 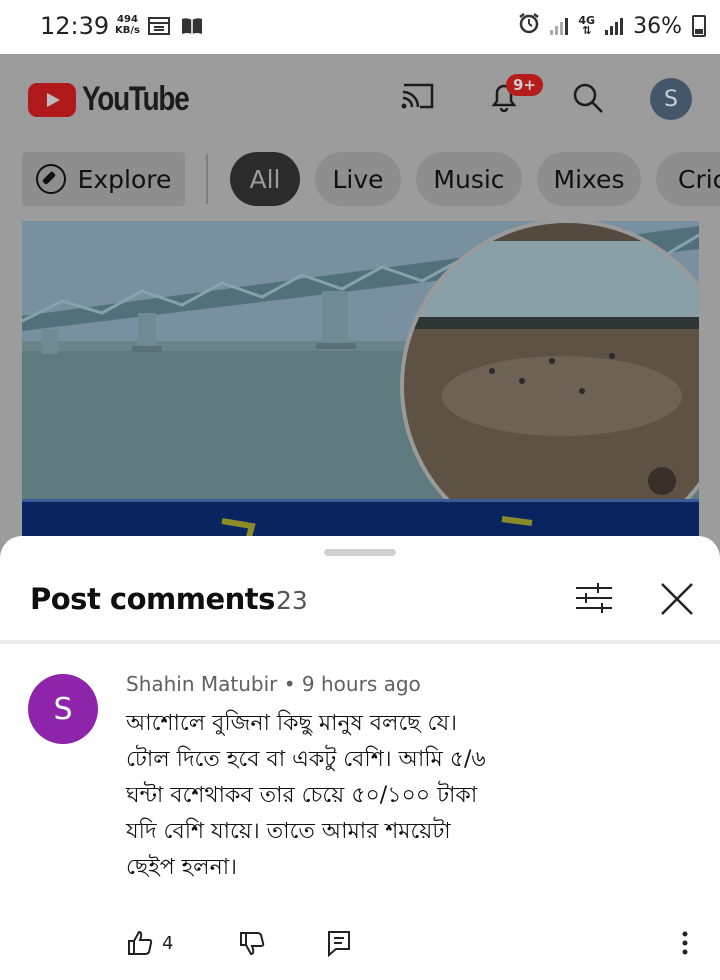 I want to click on network-speed: 494 KB/s, so click(x=127, y=25).